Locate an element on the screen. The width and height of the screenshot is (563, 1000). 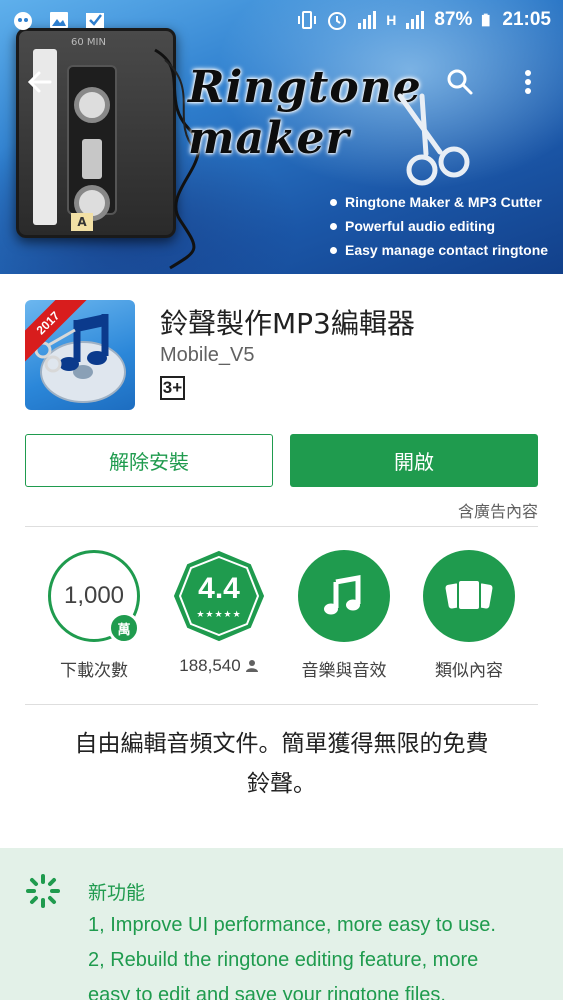
battery-icon is located at coordinates (486, 20).